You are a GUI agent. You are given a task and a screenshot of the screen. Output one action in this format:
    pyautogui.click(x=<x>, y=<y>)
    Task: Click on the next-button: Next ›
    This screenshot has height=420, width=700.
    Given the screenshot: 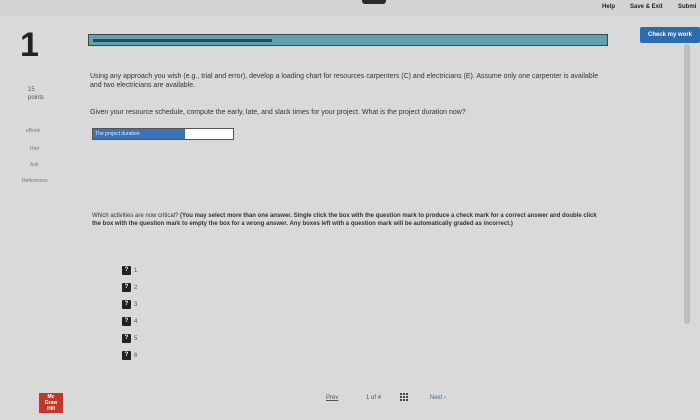 What is the action you would take?
    pyautogui.click(x=438, y=398)
    